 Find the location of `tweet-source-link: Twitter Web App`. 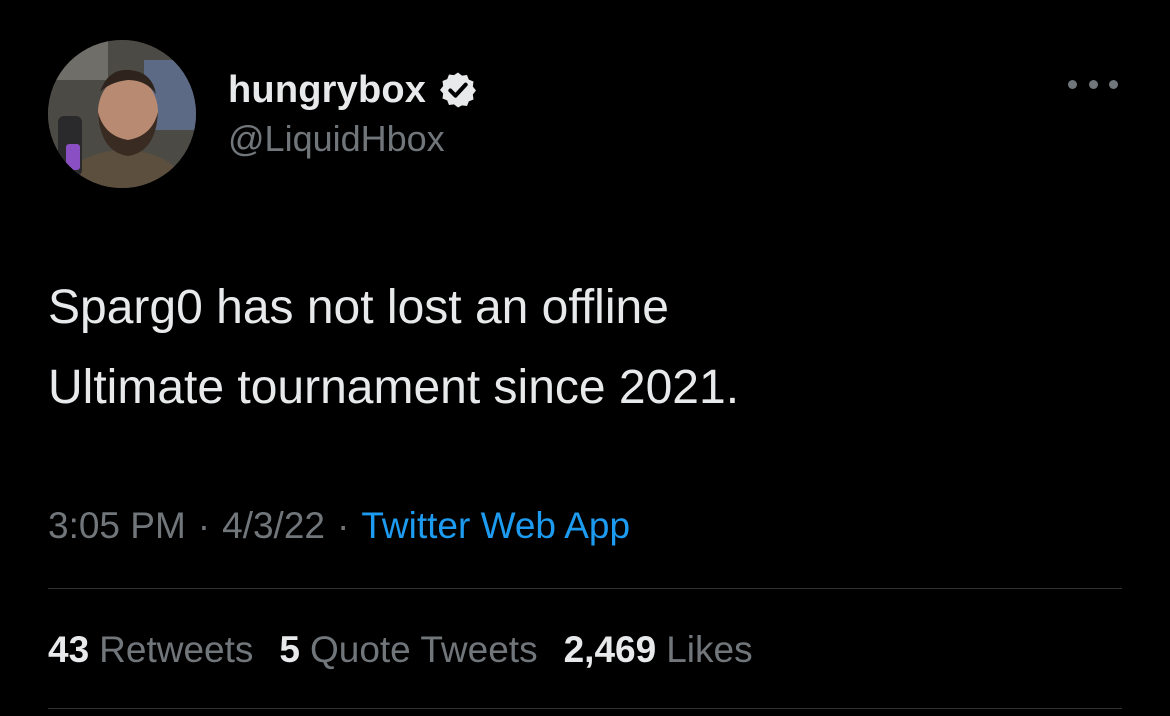

tweet-source-link: Twitter Web App is located at coordinates (495, 526).